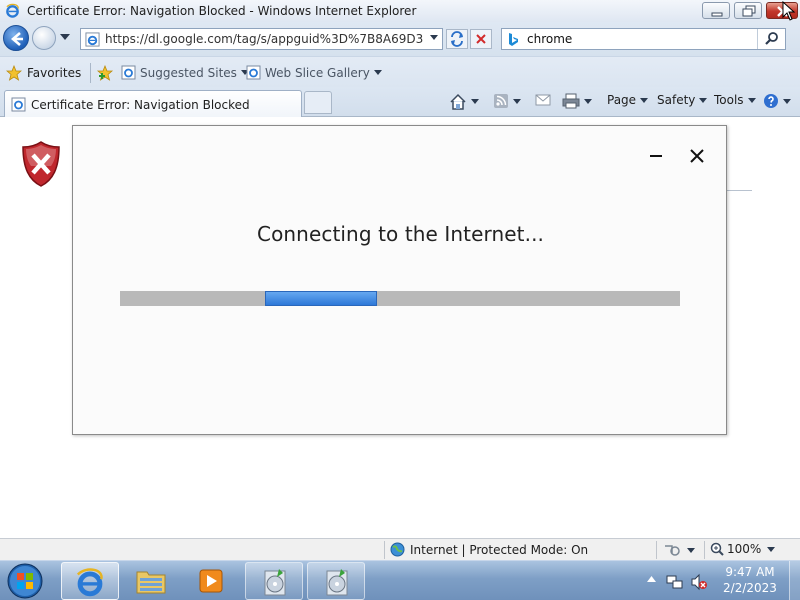 The width and height of the screenshot is (800, 600). I want to click on favorites-separator, so click(90, 73).